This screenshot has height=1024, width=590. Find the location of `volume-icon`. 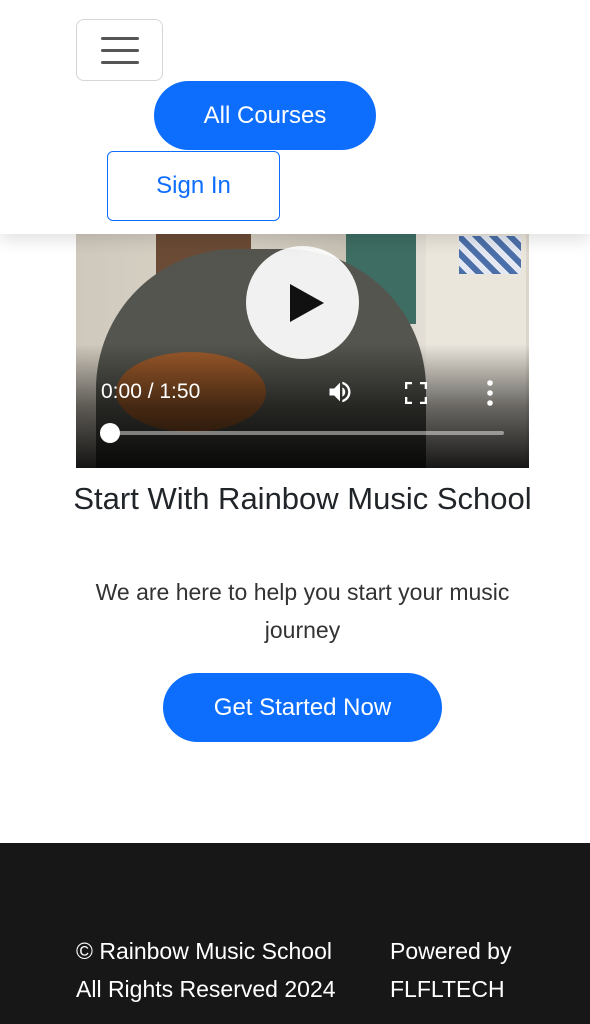

volume-icon is located at coordinates (340, 392).